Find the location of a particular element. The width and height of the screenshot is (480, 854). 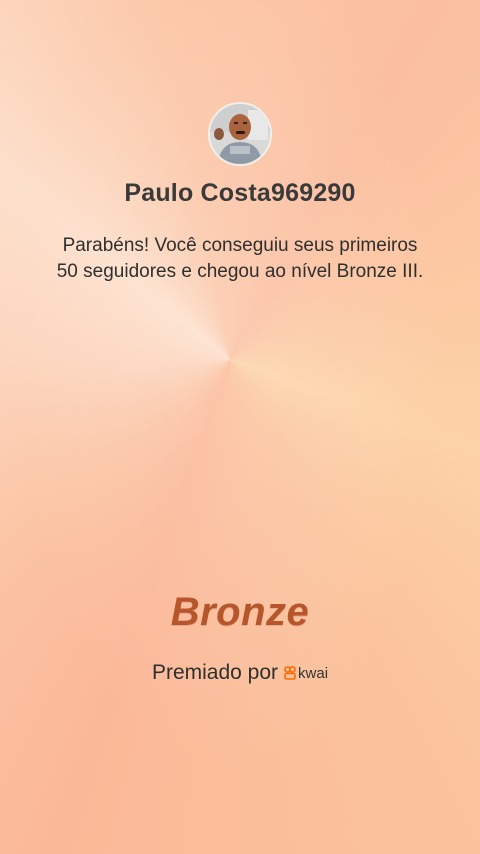

awarded-by: Premiado por kwai is located at coordinates (240, 673).